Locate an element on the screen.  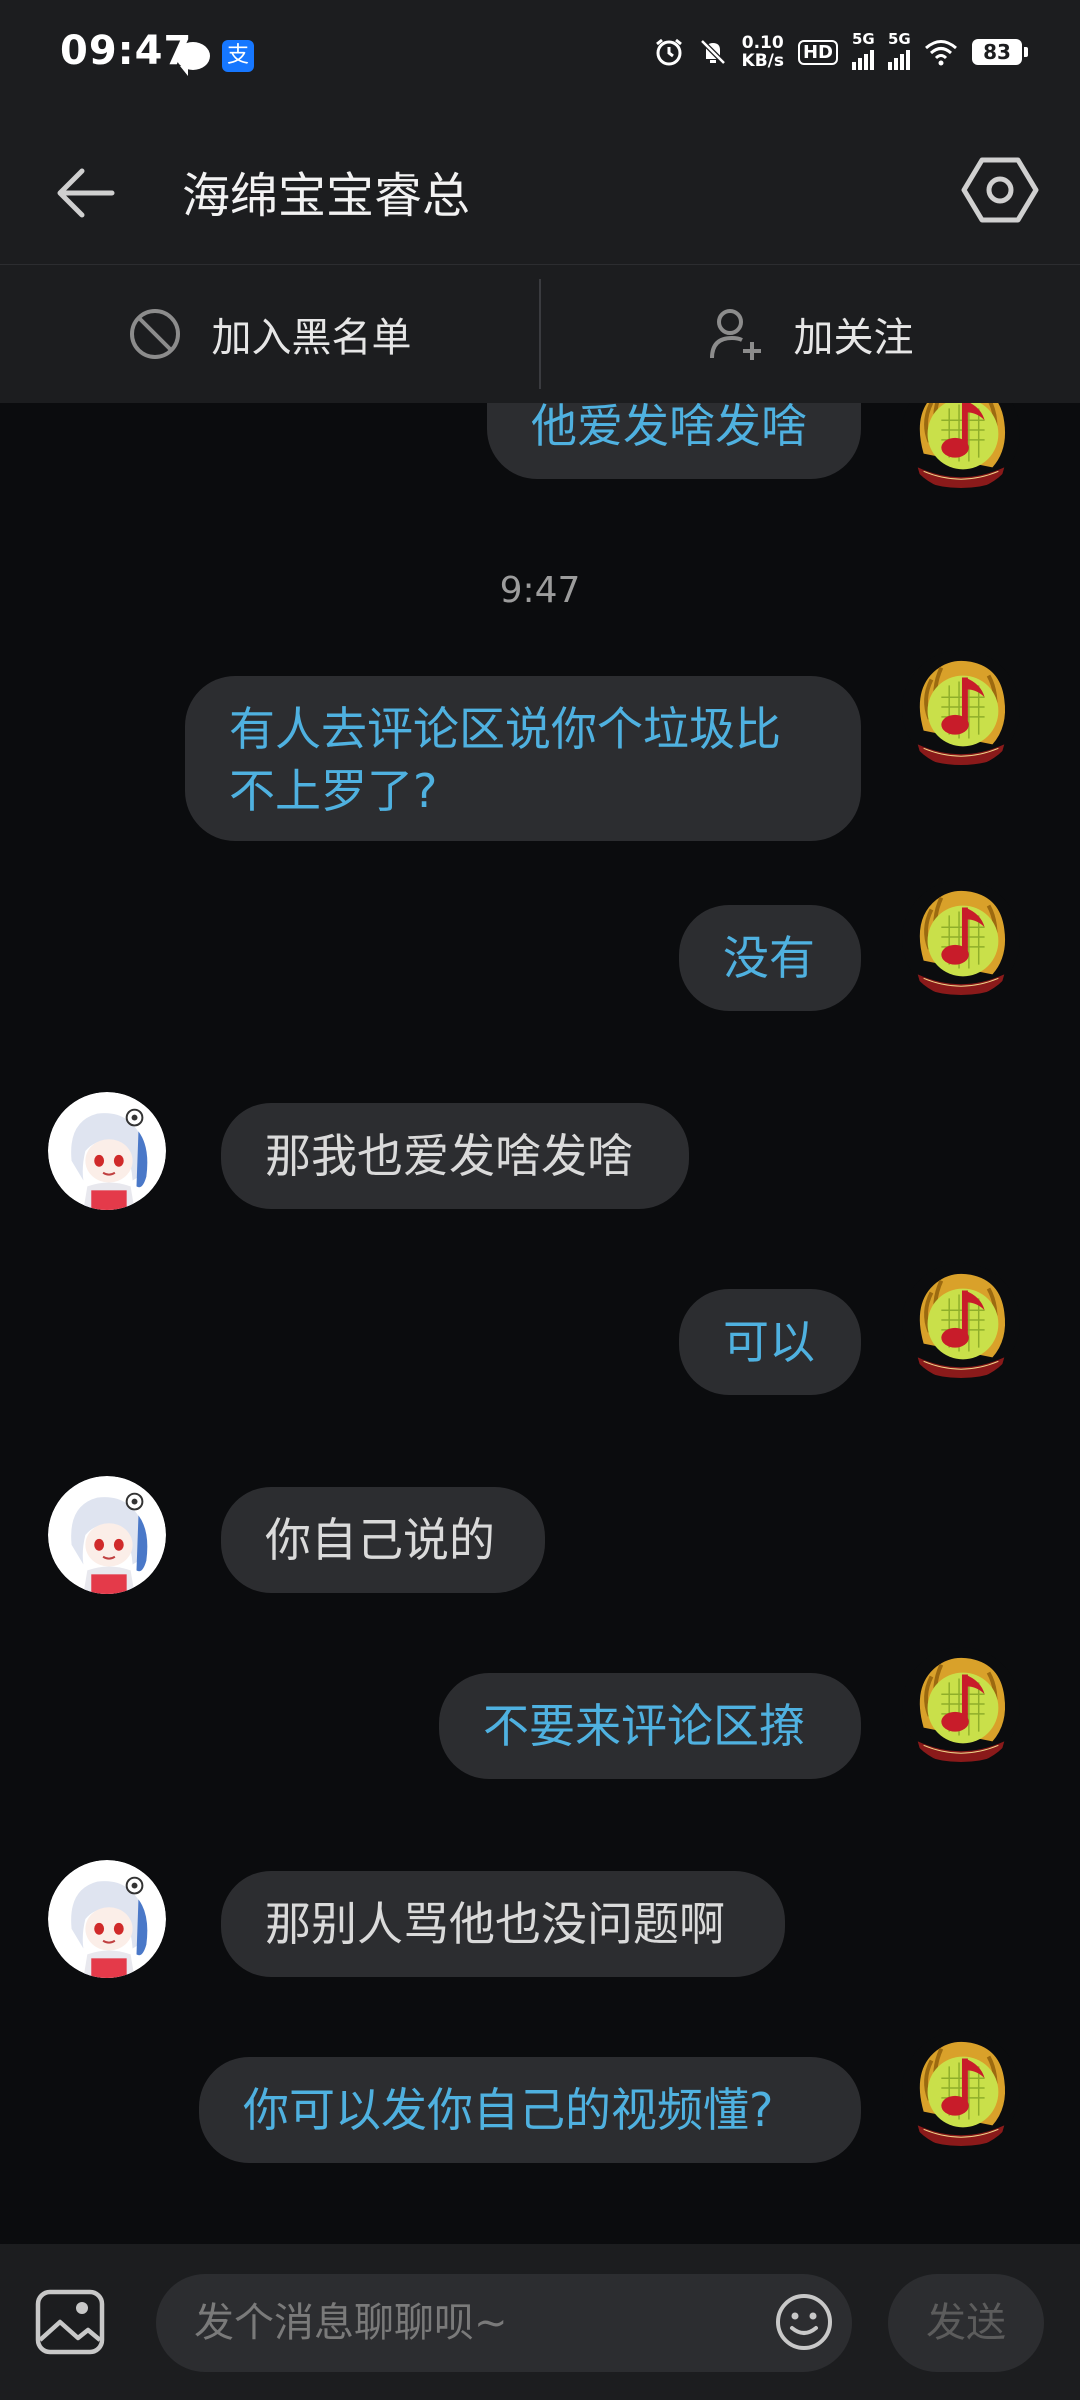
back-arrow-icon is located at coordinates (87, 193).